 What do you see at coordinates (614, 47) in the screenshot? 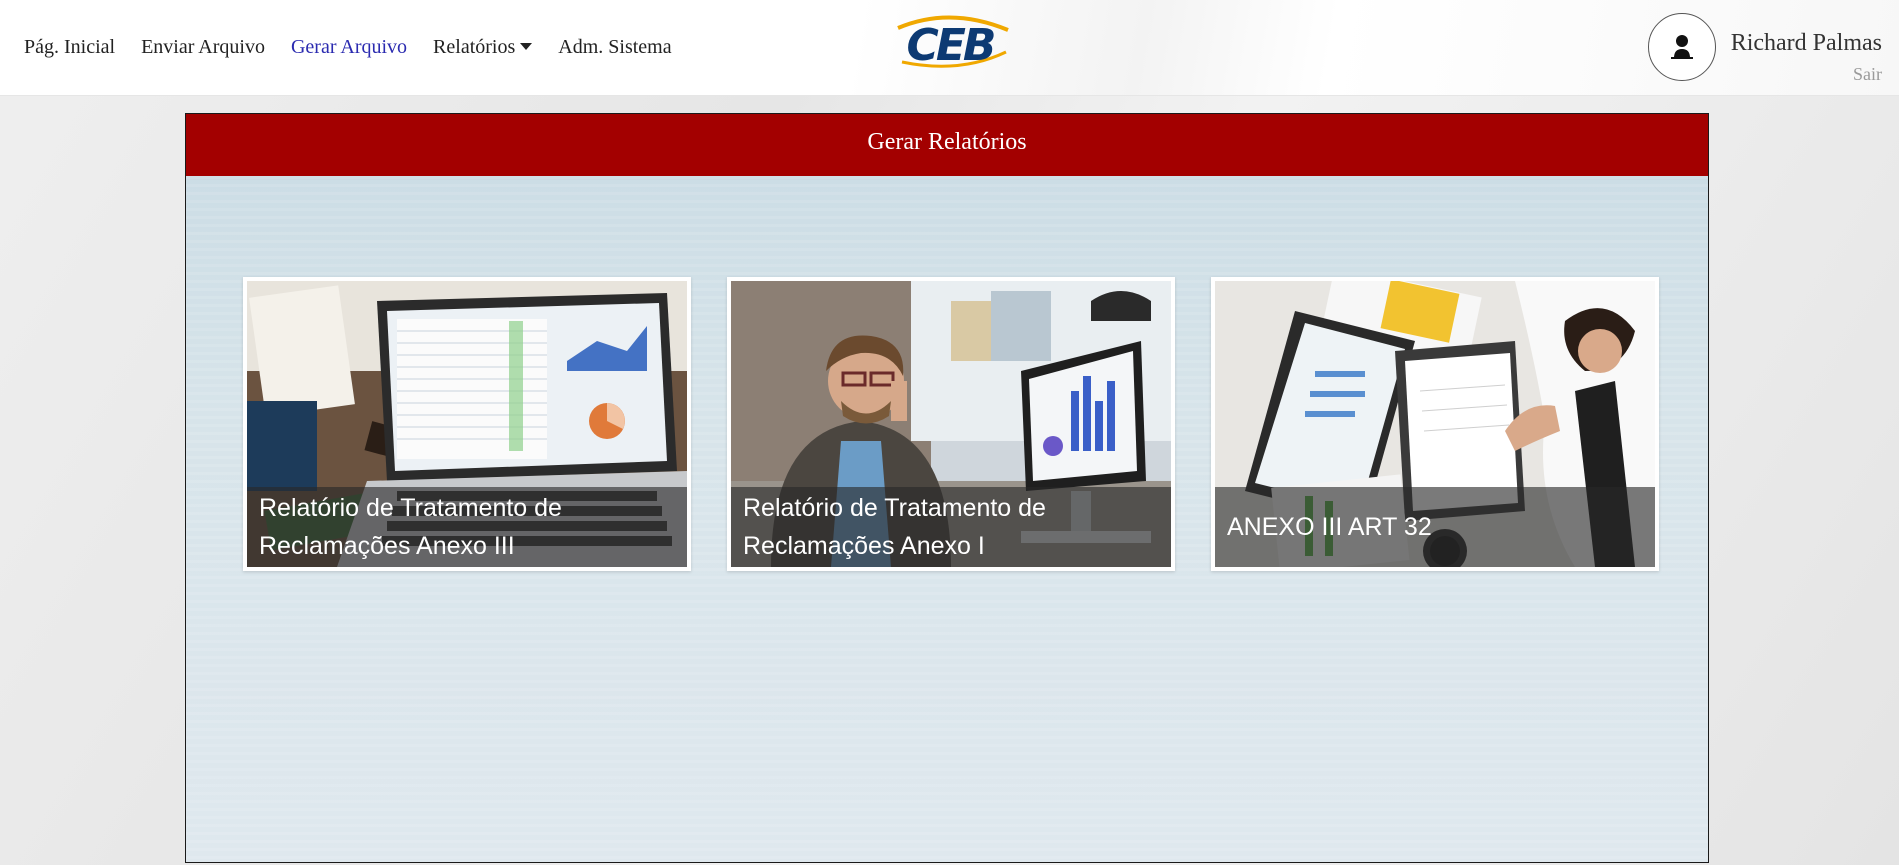
I see `nav-system-admin: Adm. Sistema` at bounding box center [614, 47].